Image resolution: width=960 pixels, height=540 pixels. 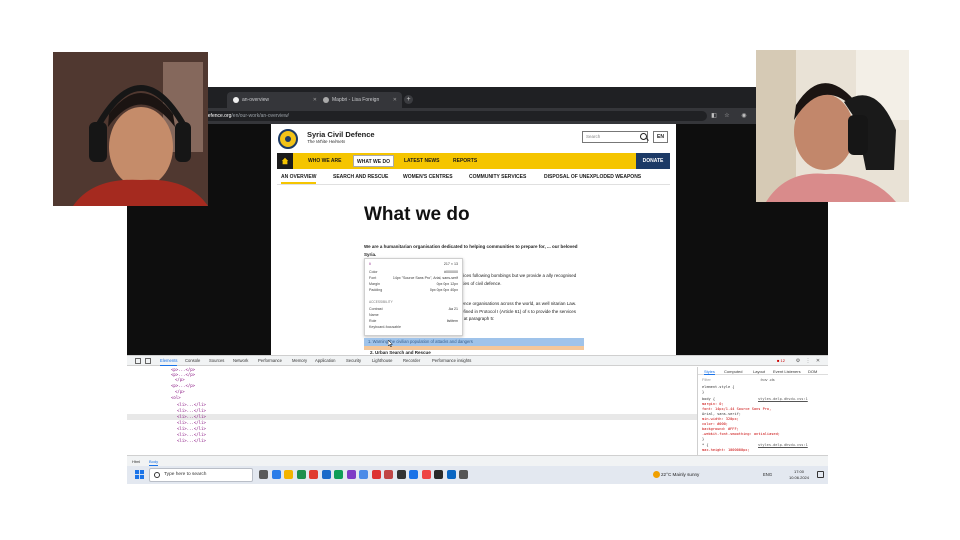 What do you see at coordinates (148, 361) in the screenshot?
I see `device-toolbar-icon` at bounding box center [148, 361].